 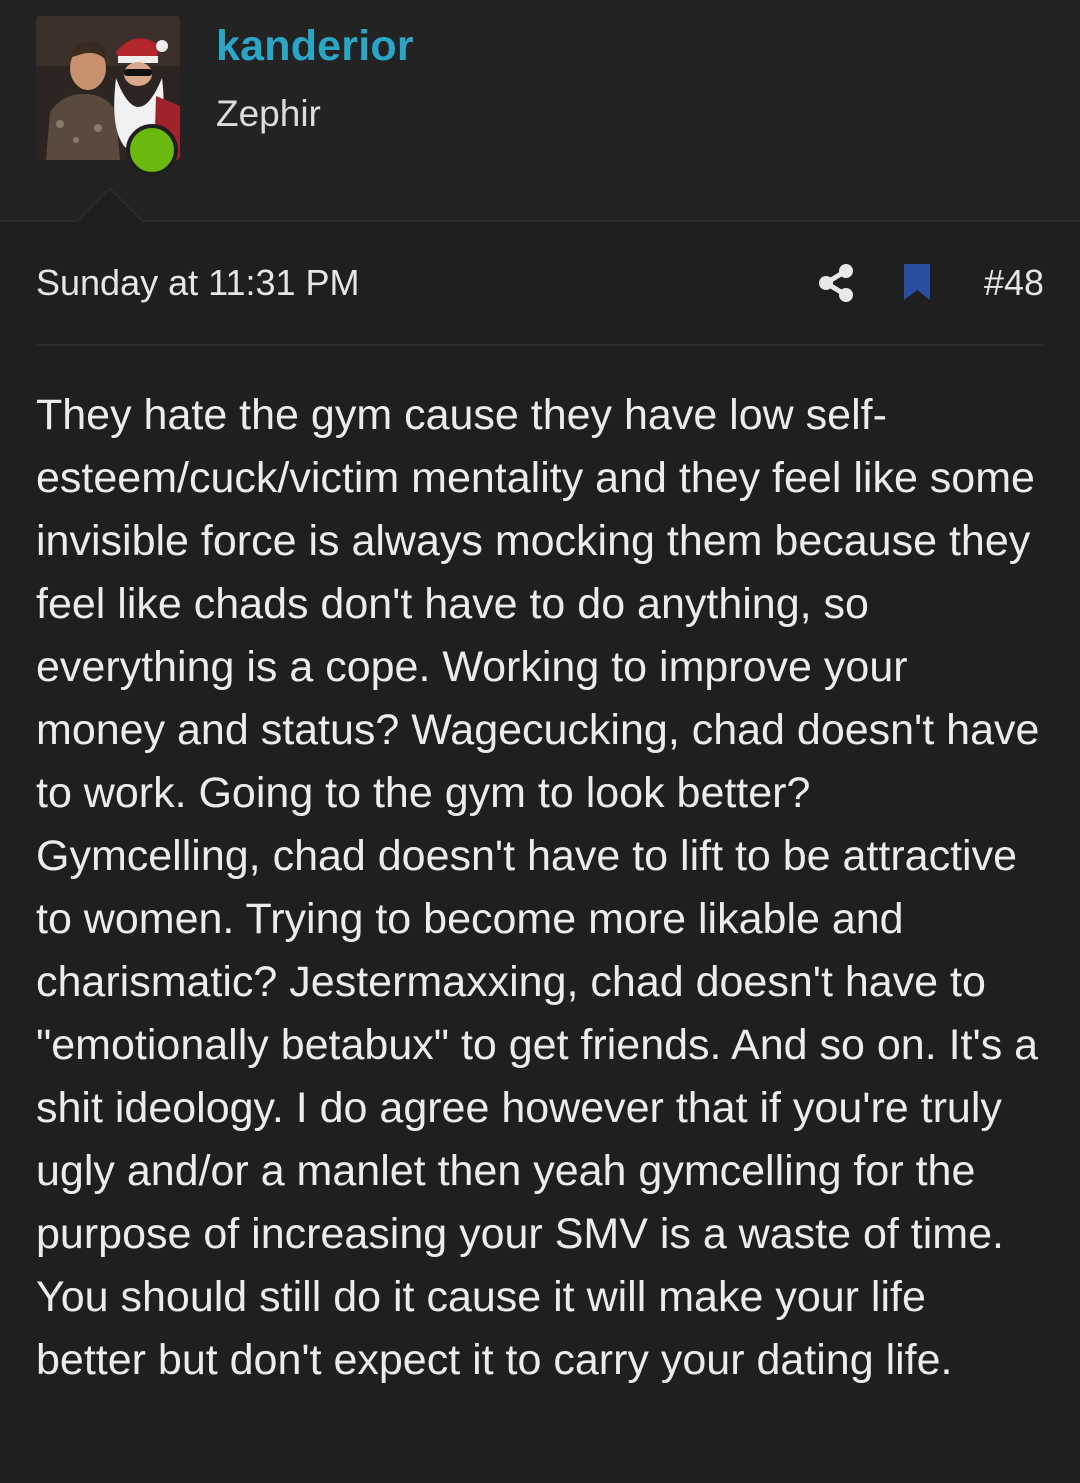 What do you see at coordinates (110, 206) in the screenshot?
I see `header-pointer` at bounding box center [110, 206].